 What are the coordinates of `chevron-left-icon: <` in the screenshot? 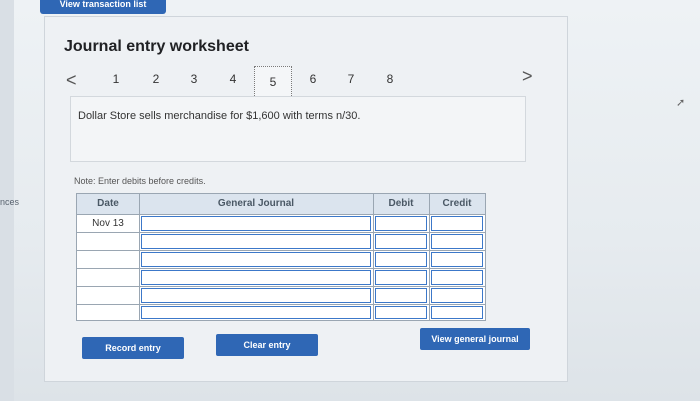 It's located at (71, 80).